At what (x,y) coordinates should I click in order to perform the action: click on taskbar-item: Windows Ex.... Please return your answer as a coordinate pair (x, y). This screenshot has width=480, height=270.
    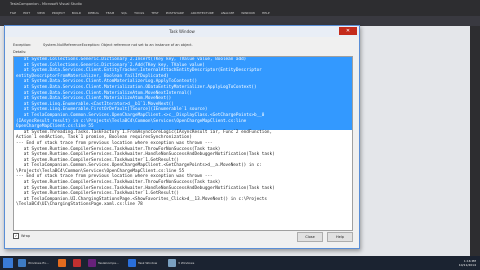
    Looking at the image, I should click on (33, 263).